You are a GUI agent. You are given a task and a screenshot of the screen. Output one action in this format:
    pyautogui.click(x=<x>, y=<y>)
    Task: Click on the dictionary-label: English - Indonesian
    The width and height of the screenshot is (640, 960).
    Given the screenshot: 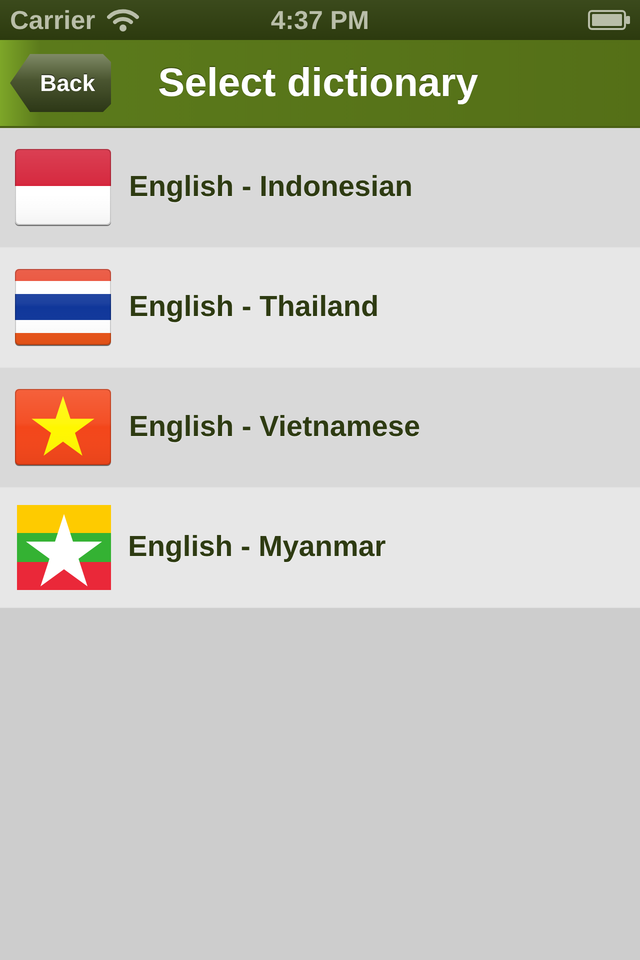 What is the action you would take?
    pyautogui.click(x=271, y=187)
    